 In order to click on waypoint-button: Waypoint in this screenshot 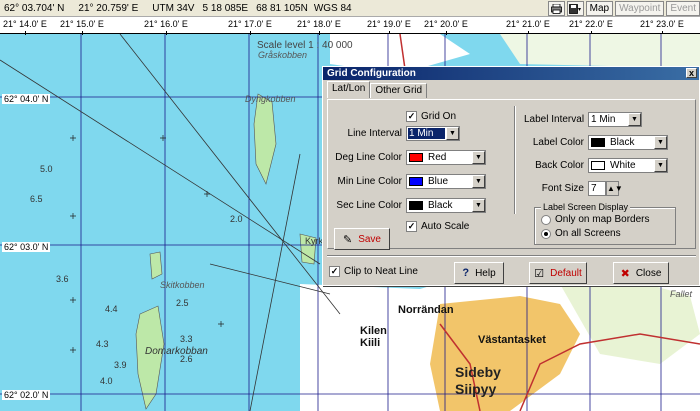, I will do `click(640, 8)`.